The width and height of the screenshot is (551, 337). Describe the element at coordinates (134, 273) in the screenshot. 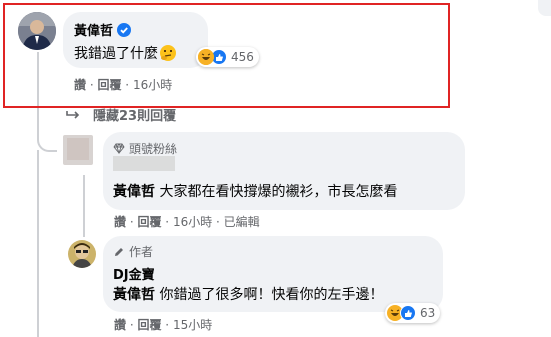

I see `reply-author: DJ金寶` at that location.